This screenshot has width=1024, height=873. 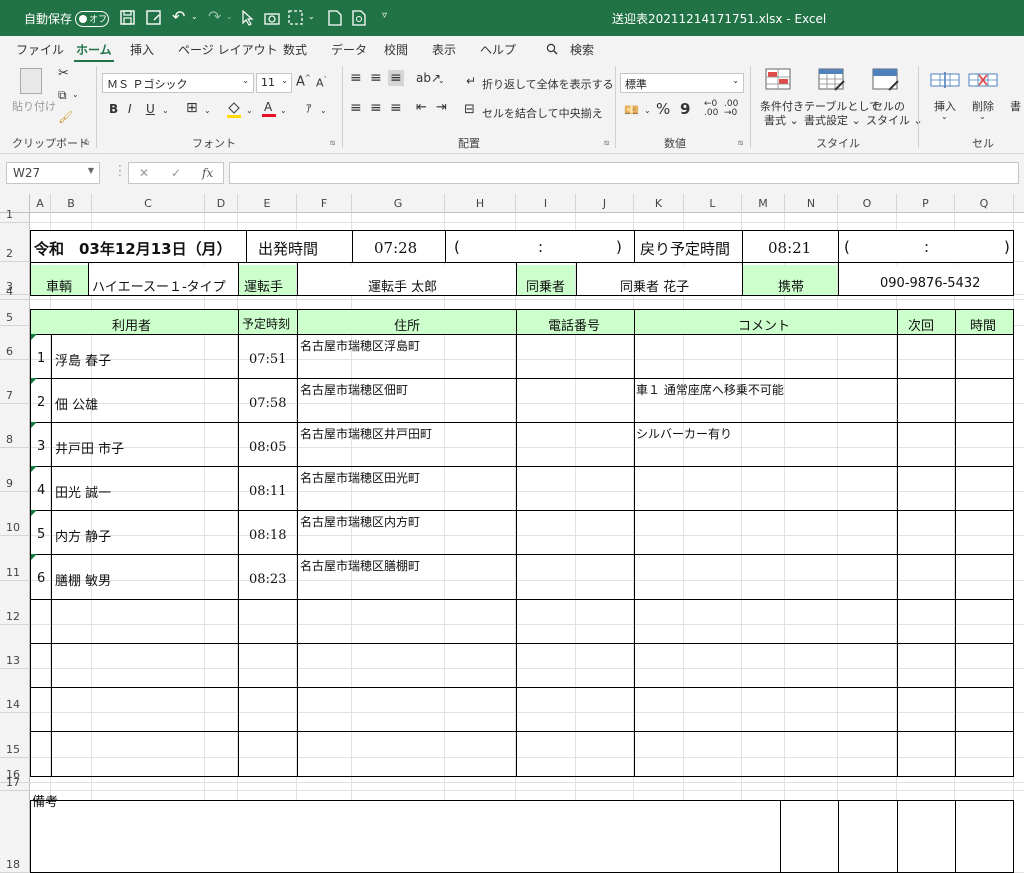 What do you see at coordinates (384, 15) in the screenshot?
I see `customize-toolbar-icon: ▿` at bounding box center [384, 15].